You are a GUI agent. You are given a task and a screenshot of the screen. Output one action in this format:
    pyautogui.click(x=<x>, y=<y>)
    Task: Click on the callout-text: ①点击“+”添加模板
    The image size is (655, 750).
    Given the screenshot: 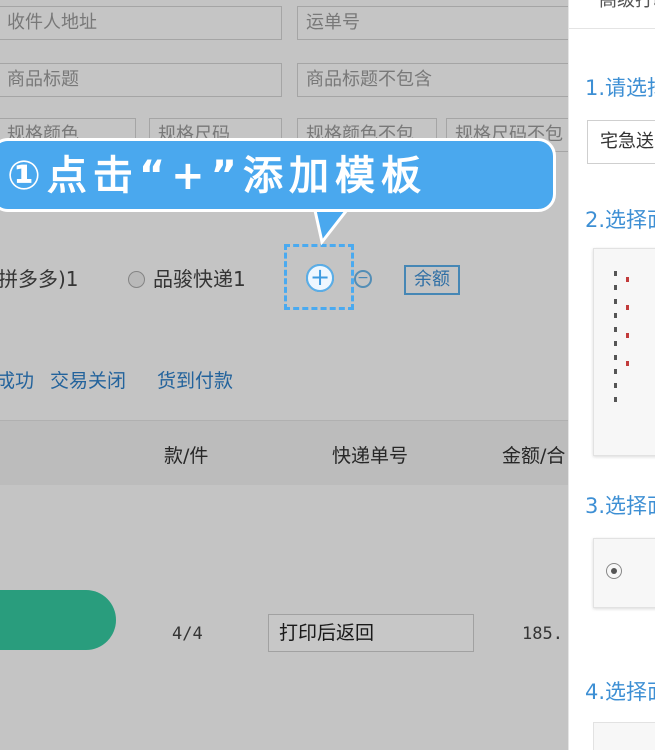 What is the action you would take?
    pyautogui.click(x=217, y=176)
    